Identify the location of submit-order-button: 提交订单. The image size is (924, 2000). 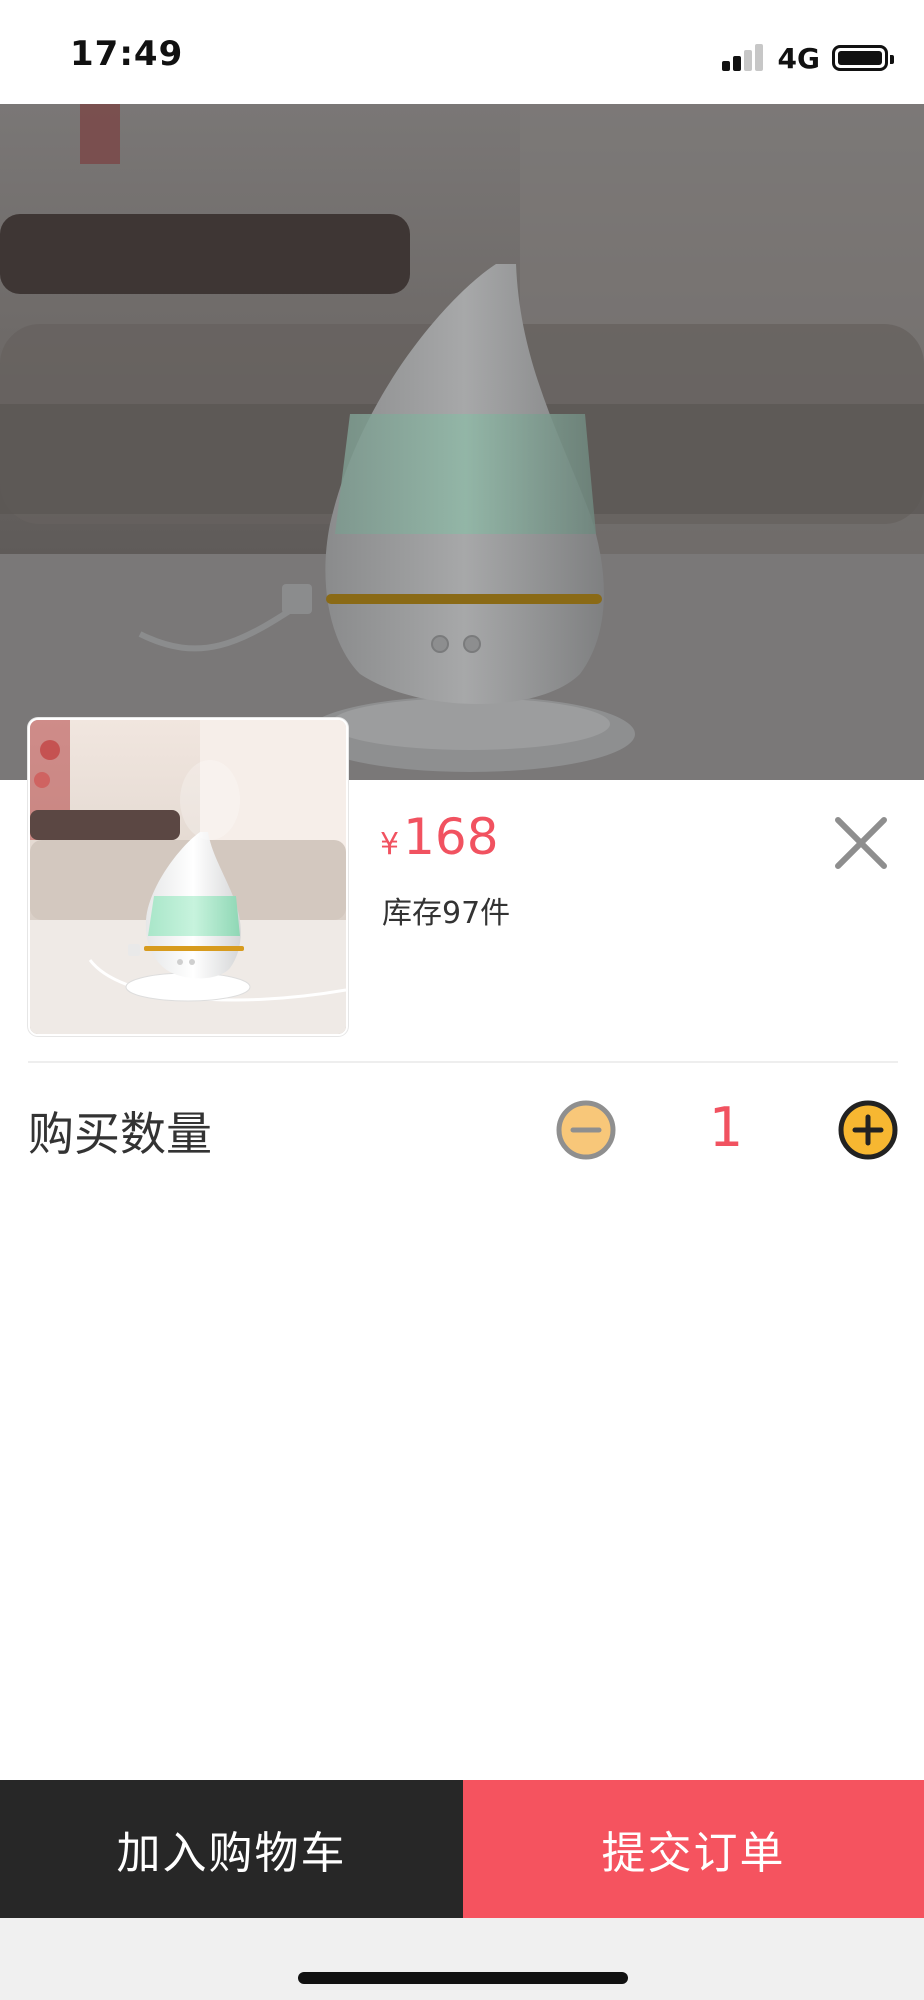
(693, 1849).